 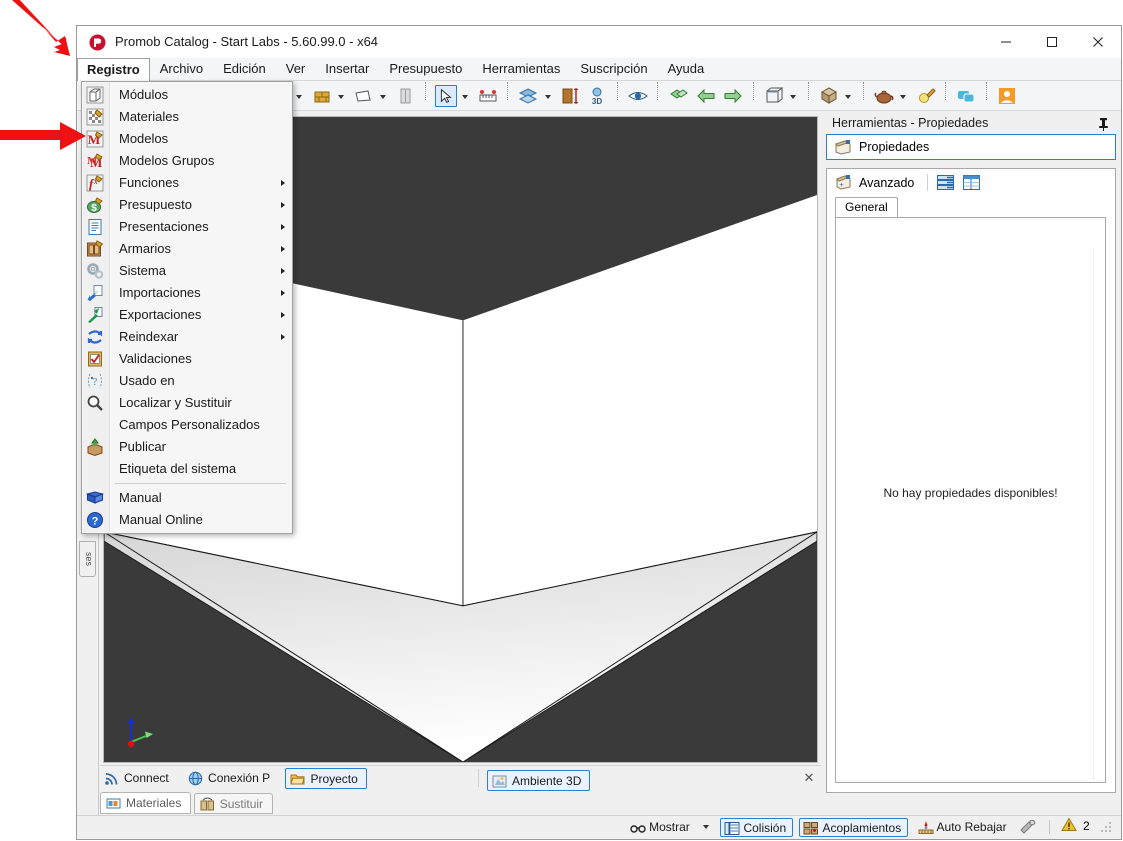 I want to click on status-auto-rebajar: Auto Rebajar, so click(x=964, y=827).